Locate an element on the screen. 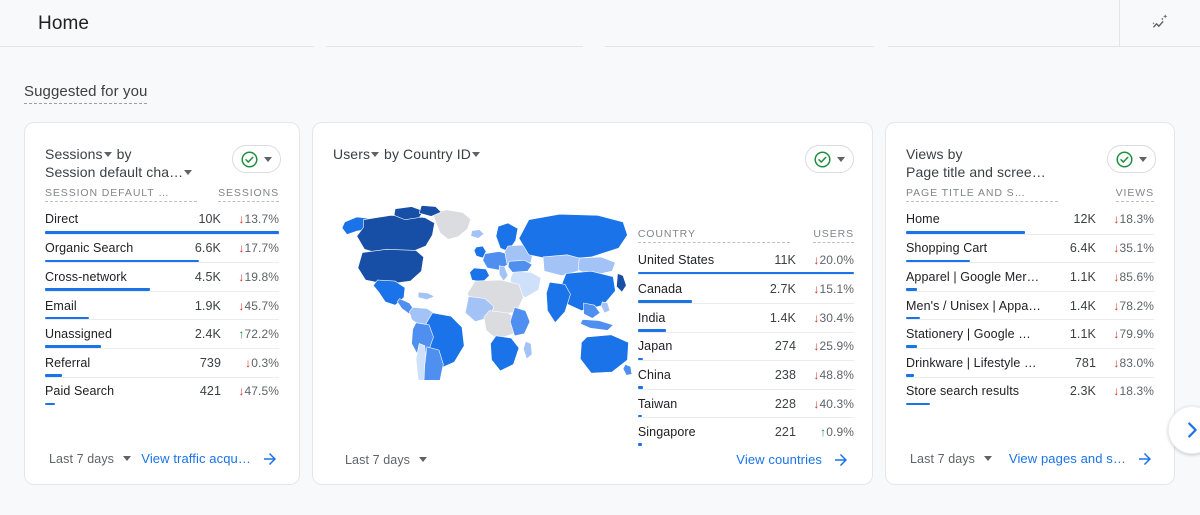  view-countries-link: View countries is located at coordinates (793, 460).